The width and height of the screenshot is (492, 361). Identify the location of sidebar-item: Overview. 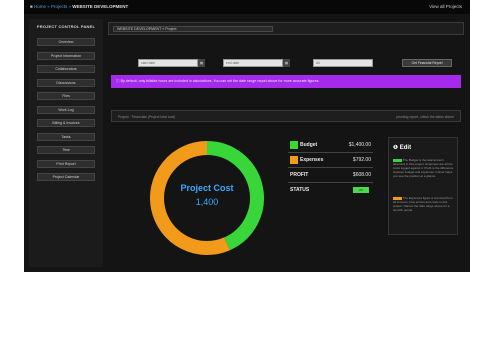
(66, 42).